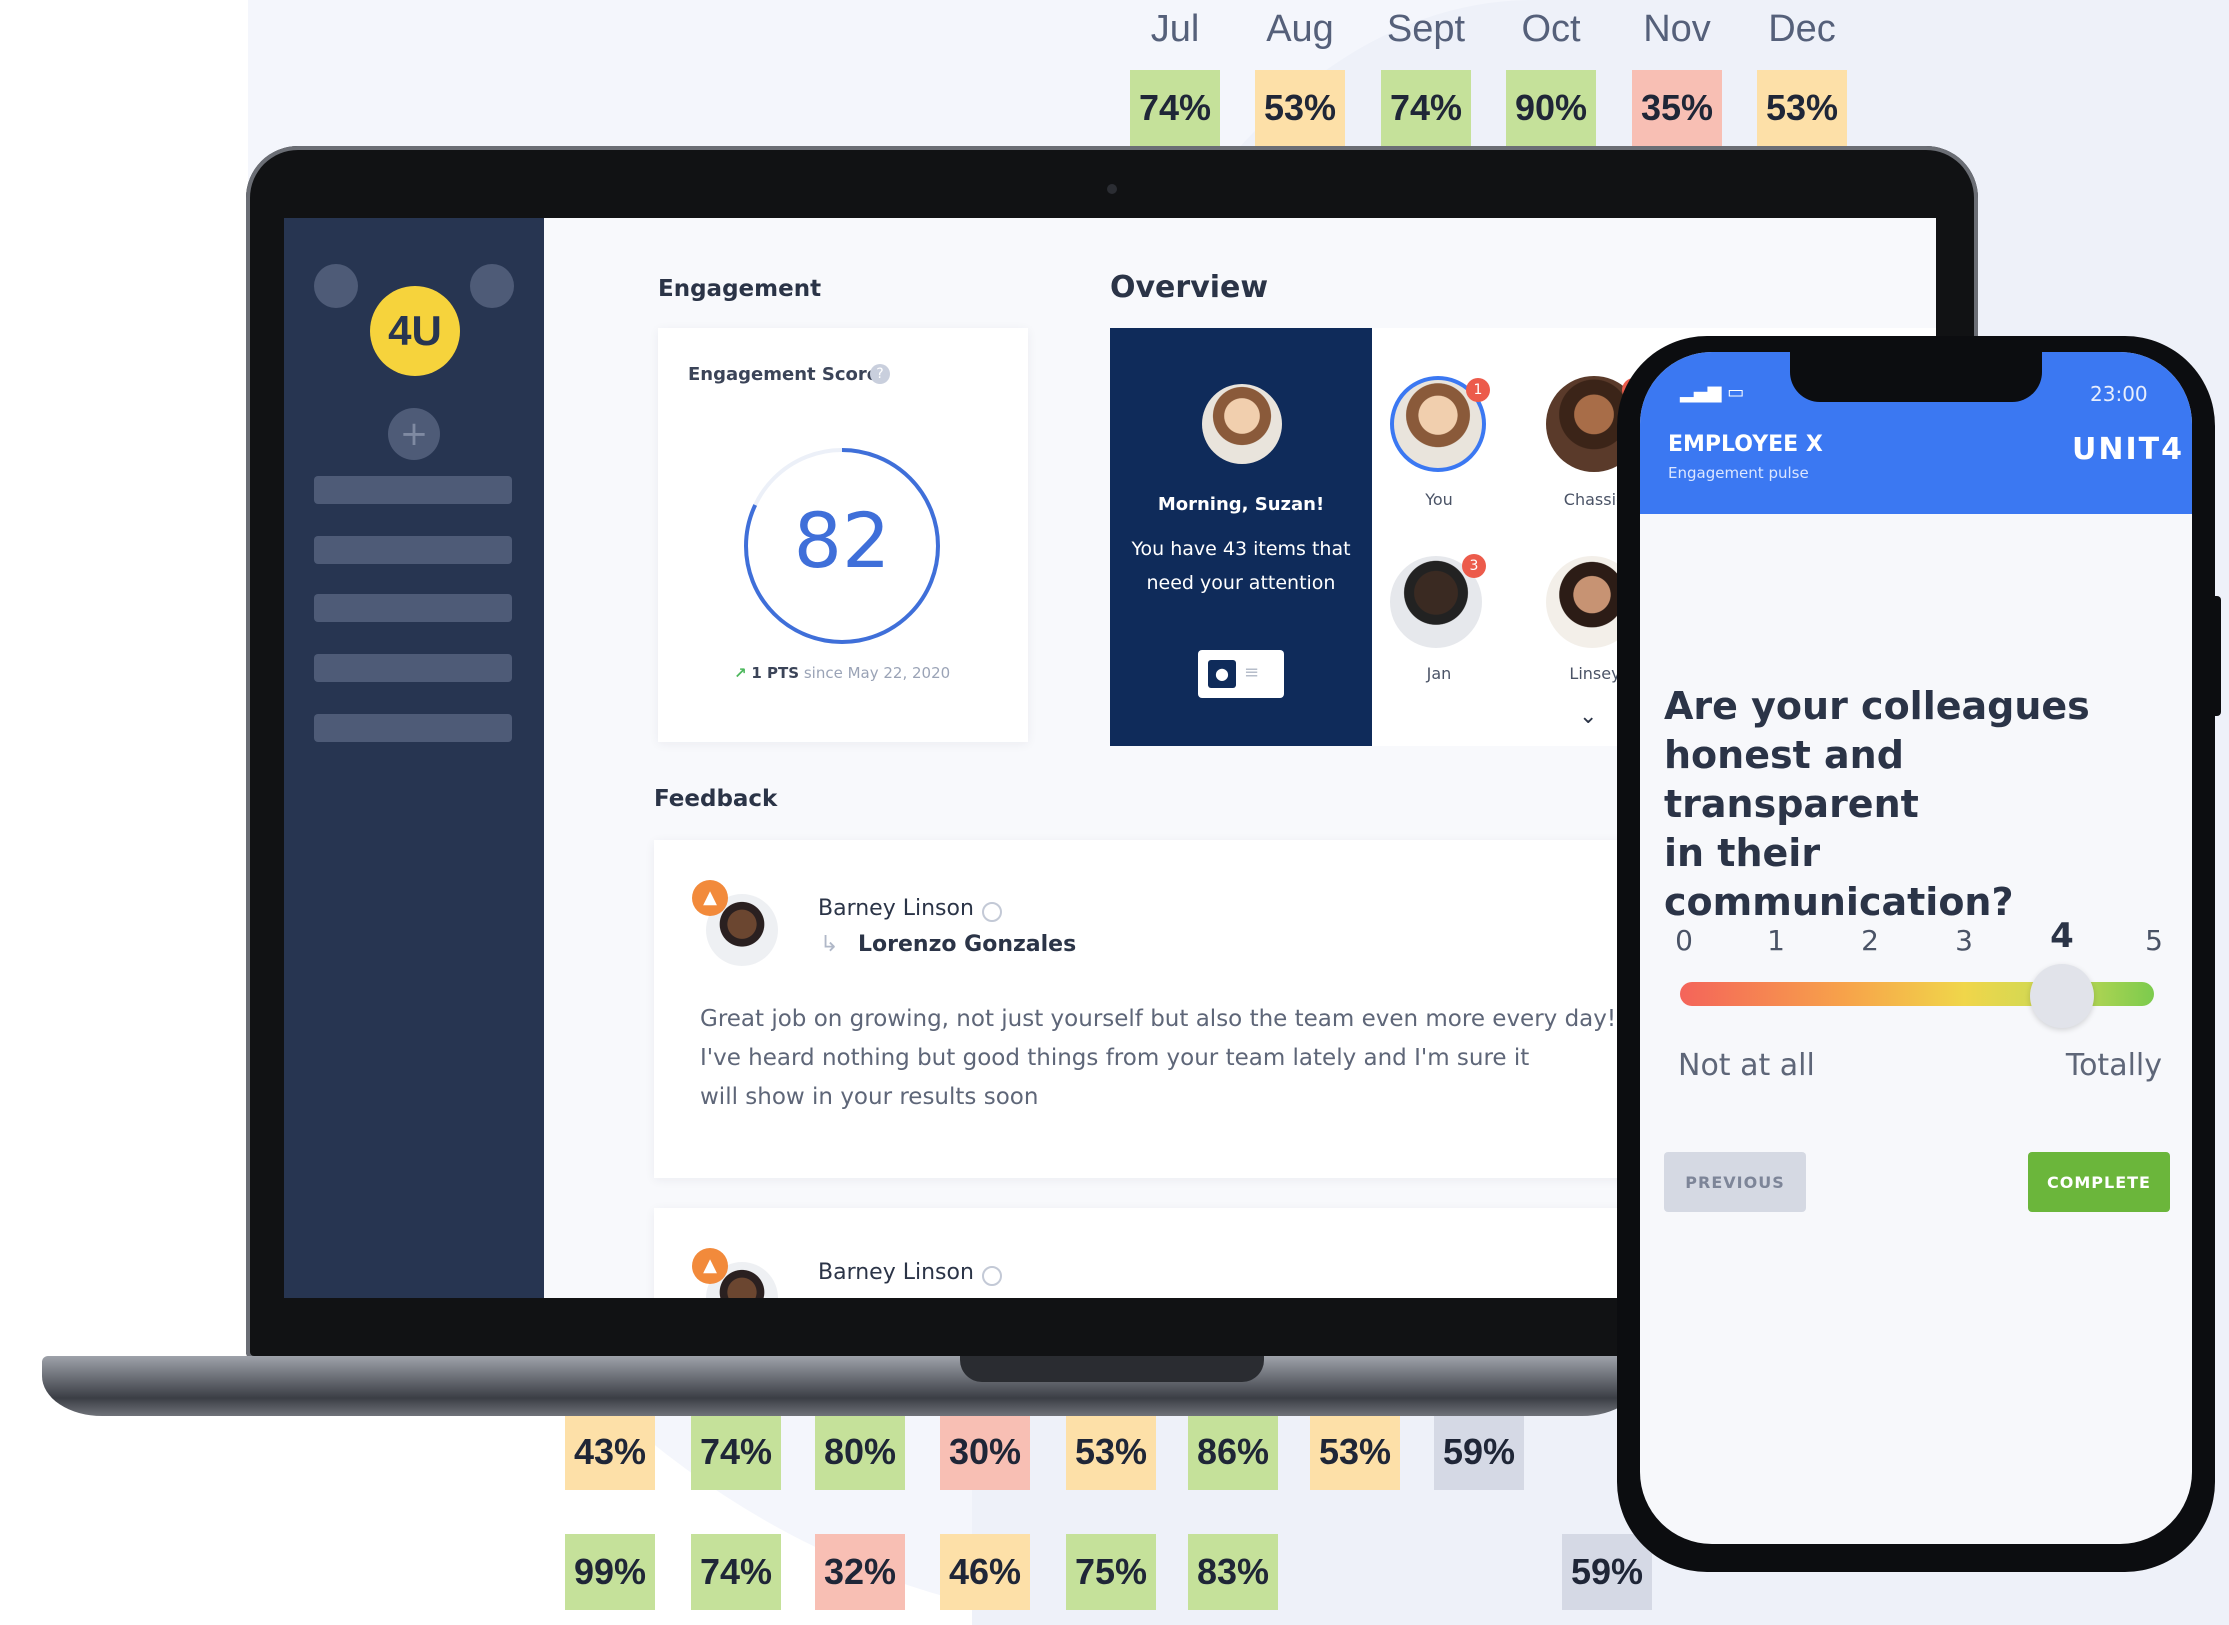  I want to click on scale-tick-selected: 4, so click(2062, 936).